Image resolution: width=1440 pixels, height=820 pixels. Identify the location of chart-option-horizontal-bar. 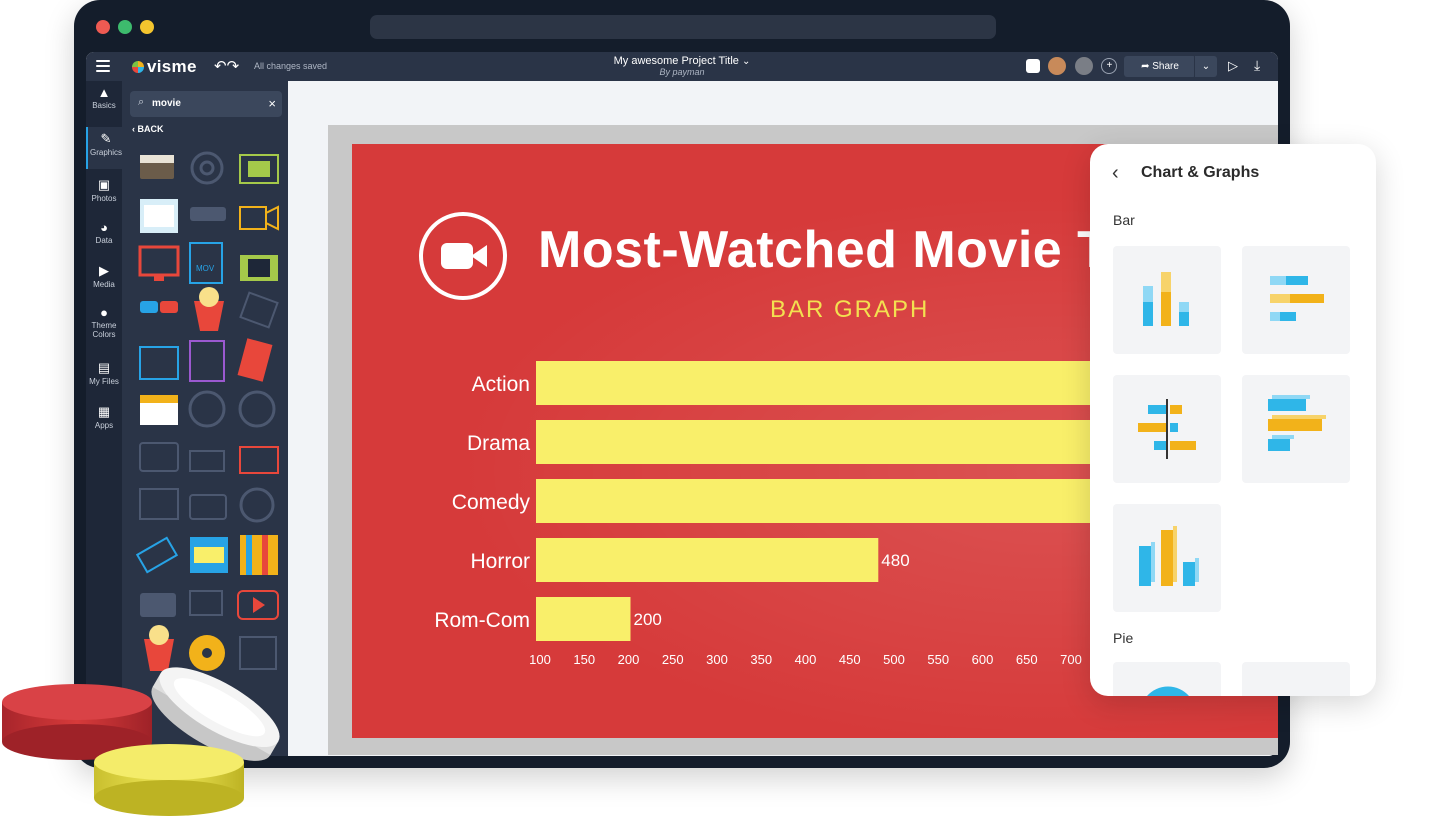
(1296, 300).